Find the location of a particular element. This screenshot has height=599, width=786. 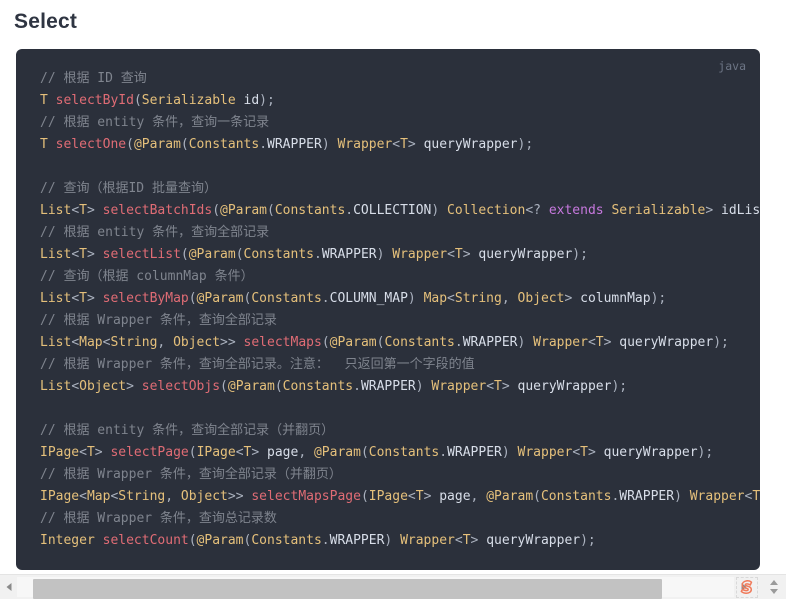

scroll-left-button is located at coordinates (8, 587).